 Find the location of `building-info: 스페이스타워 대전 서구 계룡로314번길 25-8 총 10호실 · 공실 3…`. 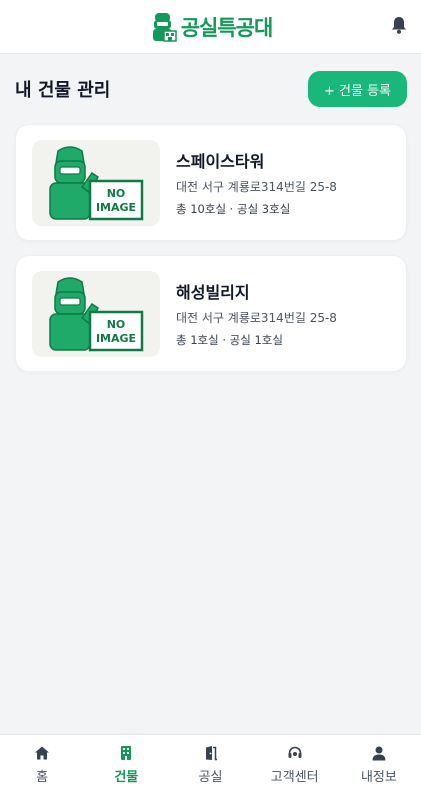

building-info: 스페이스타워 대전 서구 계룡로314번길 25-8 총 10호실 · 공실 3… is located at coordinates (256, 182).